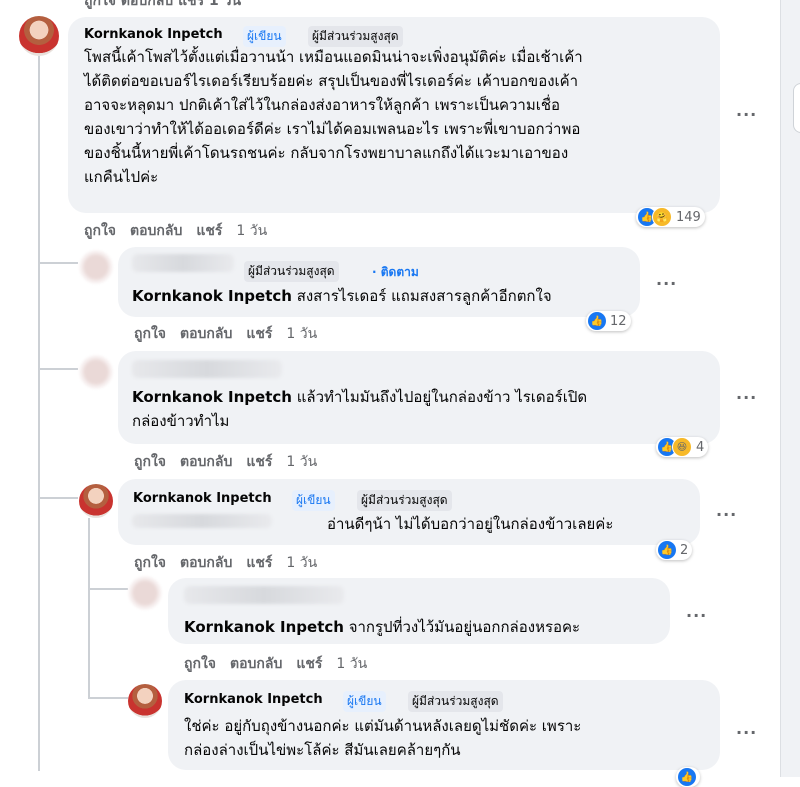  I want to click on right-panel-edge, so click(790, 388).